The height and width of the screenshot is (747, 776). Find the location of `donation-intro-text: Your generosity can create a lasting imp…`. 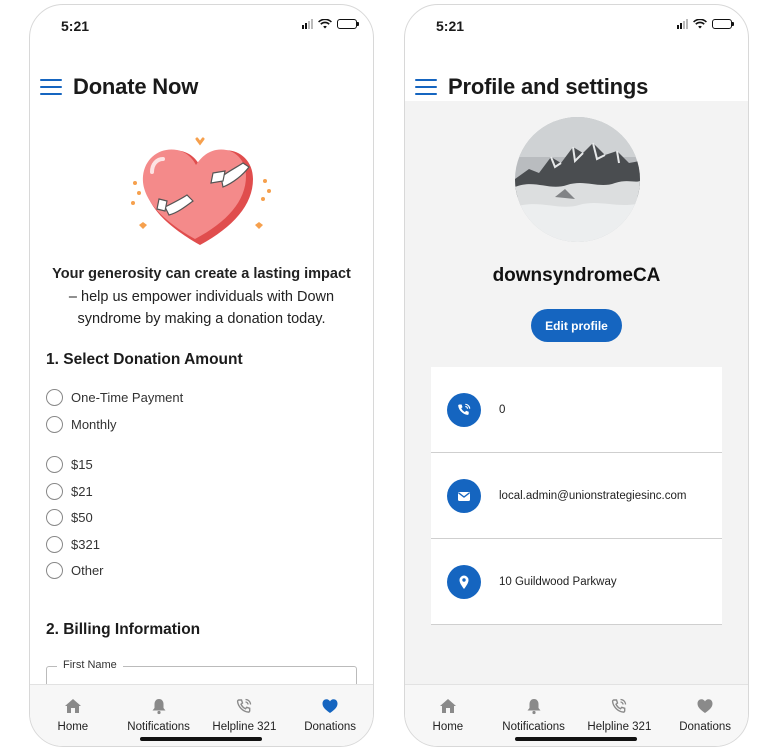

donation-intro-text: Your generosity can create a lasting imp… is located at coordinates (201, 297).